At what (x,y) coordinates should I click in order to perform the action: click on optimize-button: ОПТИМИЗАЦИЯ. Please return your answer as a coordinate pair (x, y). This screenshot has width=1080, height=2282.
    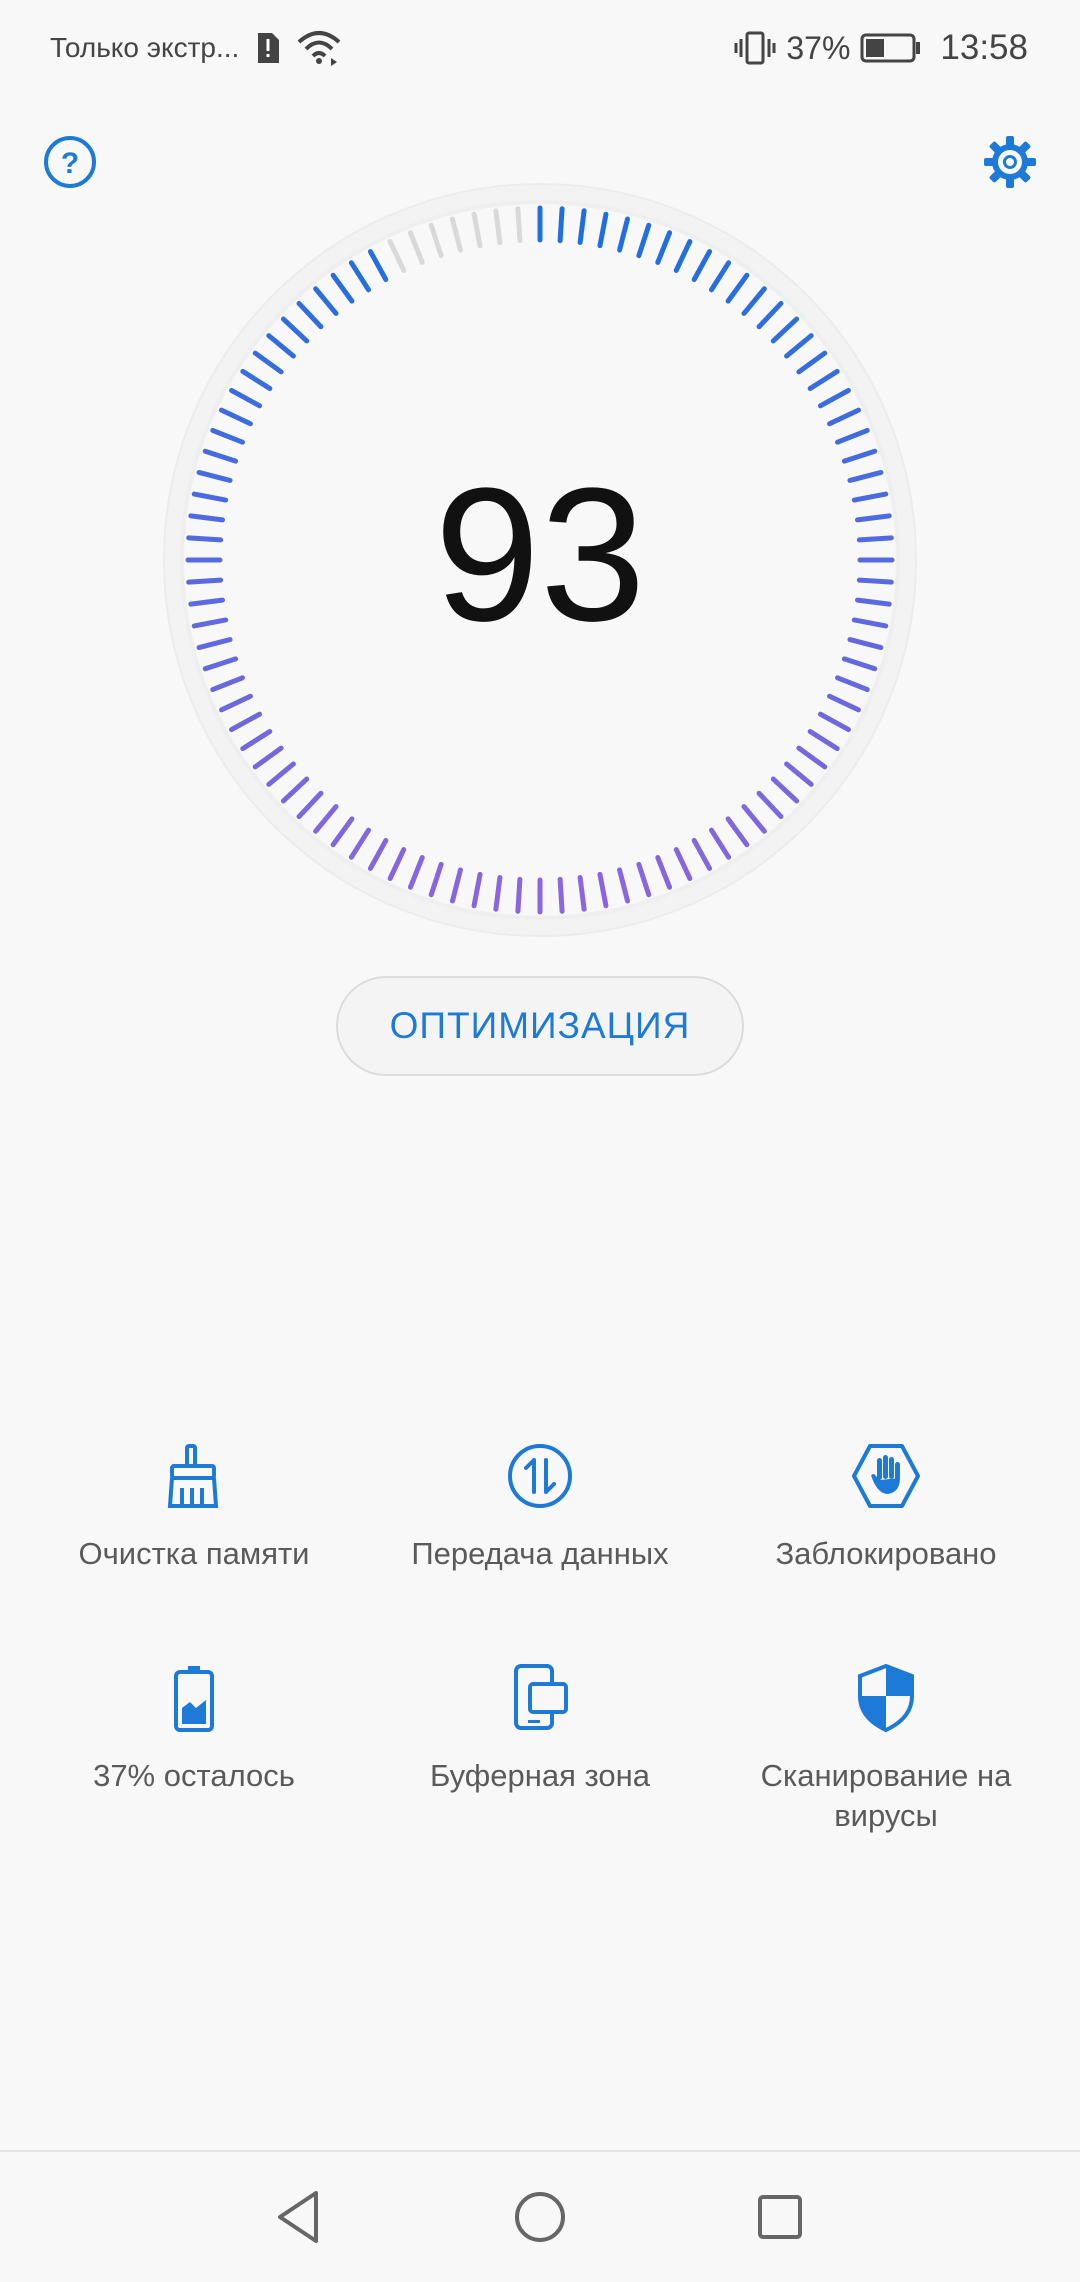
    Looking at the image, I should click on (540, 1026).